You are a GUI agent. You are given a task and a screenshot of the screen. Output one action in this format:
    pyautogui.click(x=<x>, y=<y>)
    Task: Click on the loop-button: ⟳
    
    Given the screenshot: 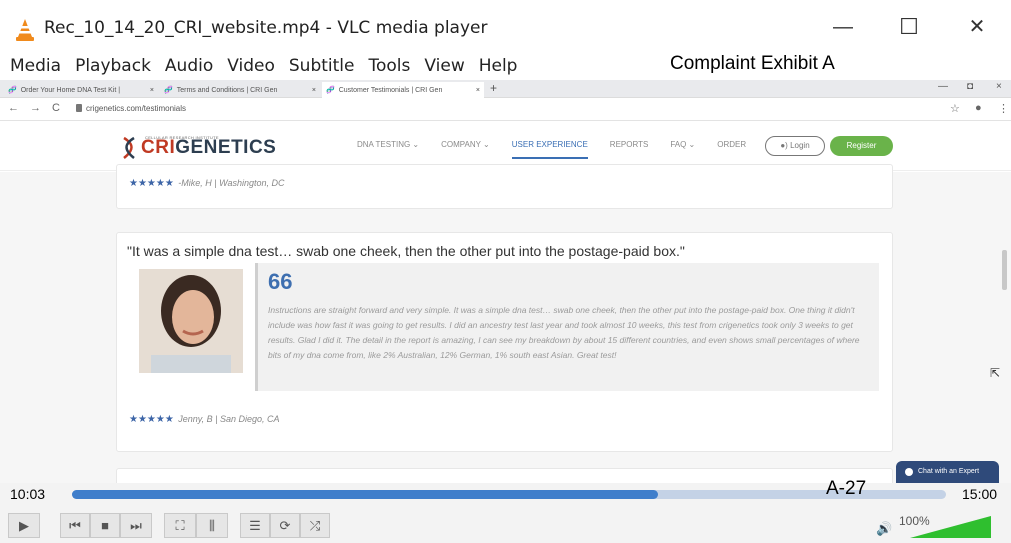 What is the action you would take?
    pyautogui.click(x=285, y=525)
    